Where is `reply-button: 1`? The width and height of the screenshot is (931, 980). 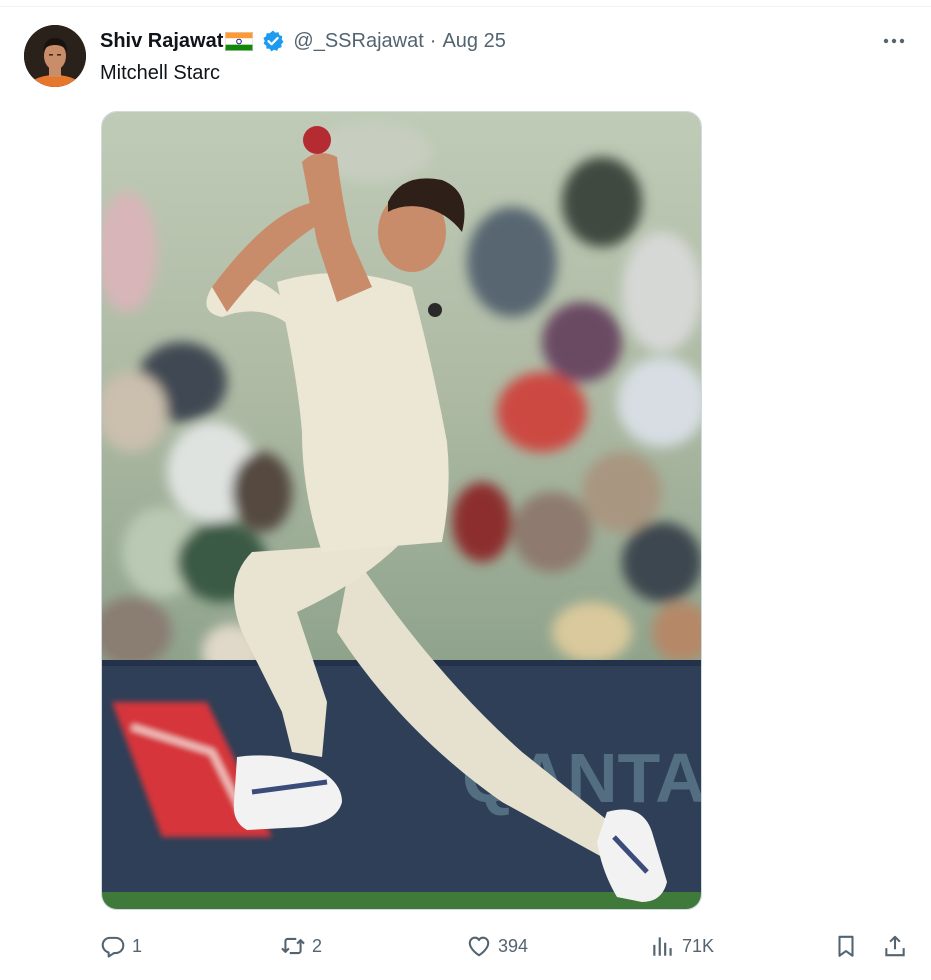
reply-button: 1 is located at coordinates (121, 946).